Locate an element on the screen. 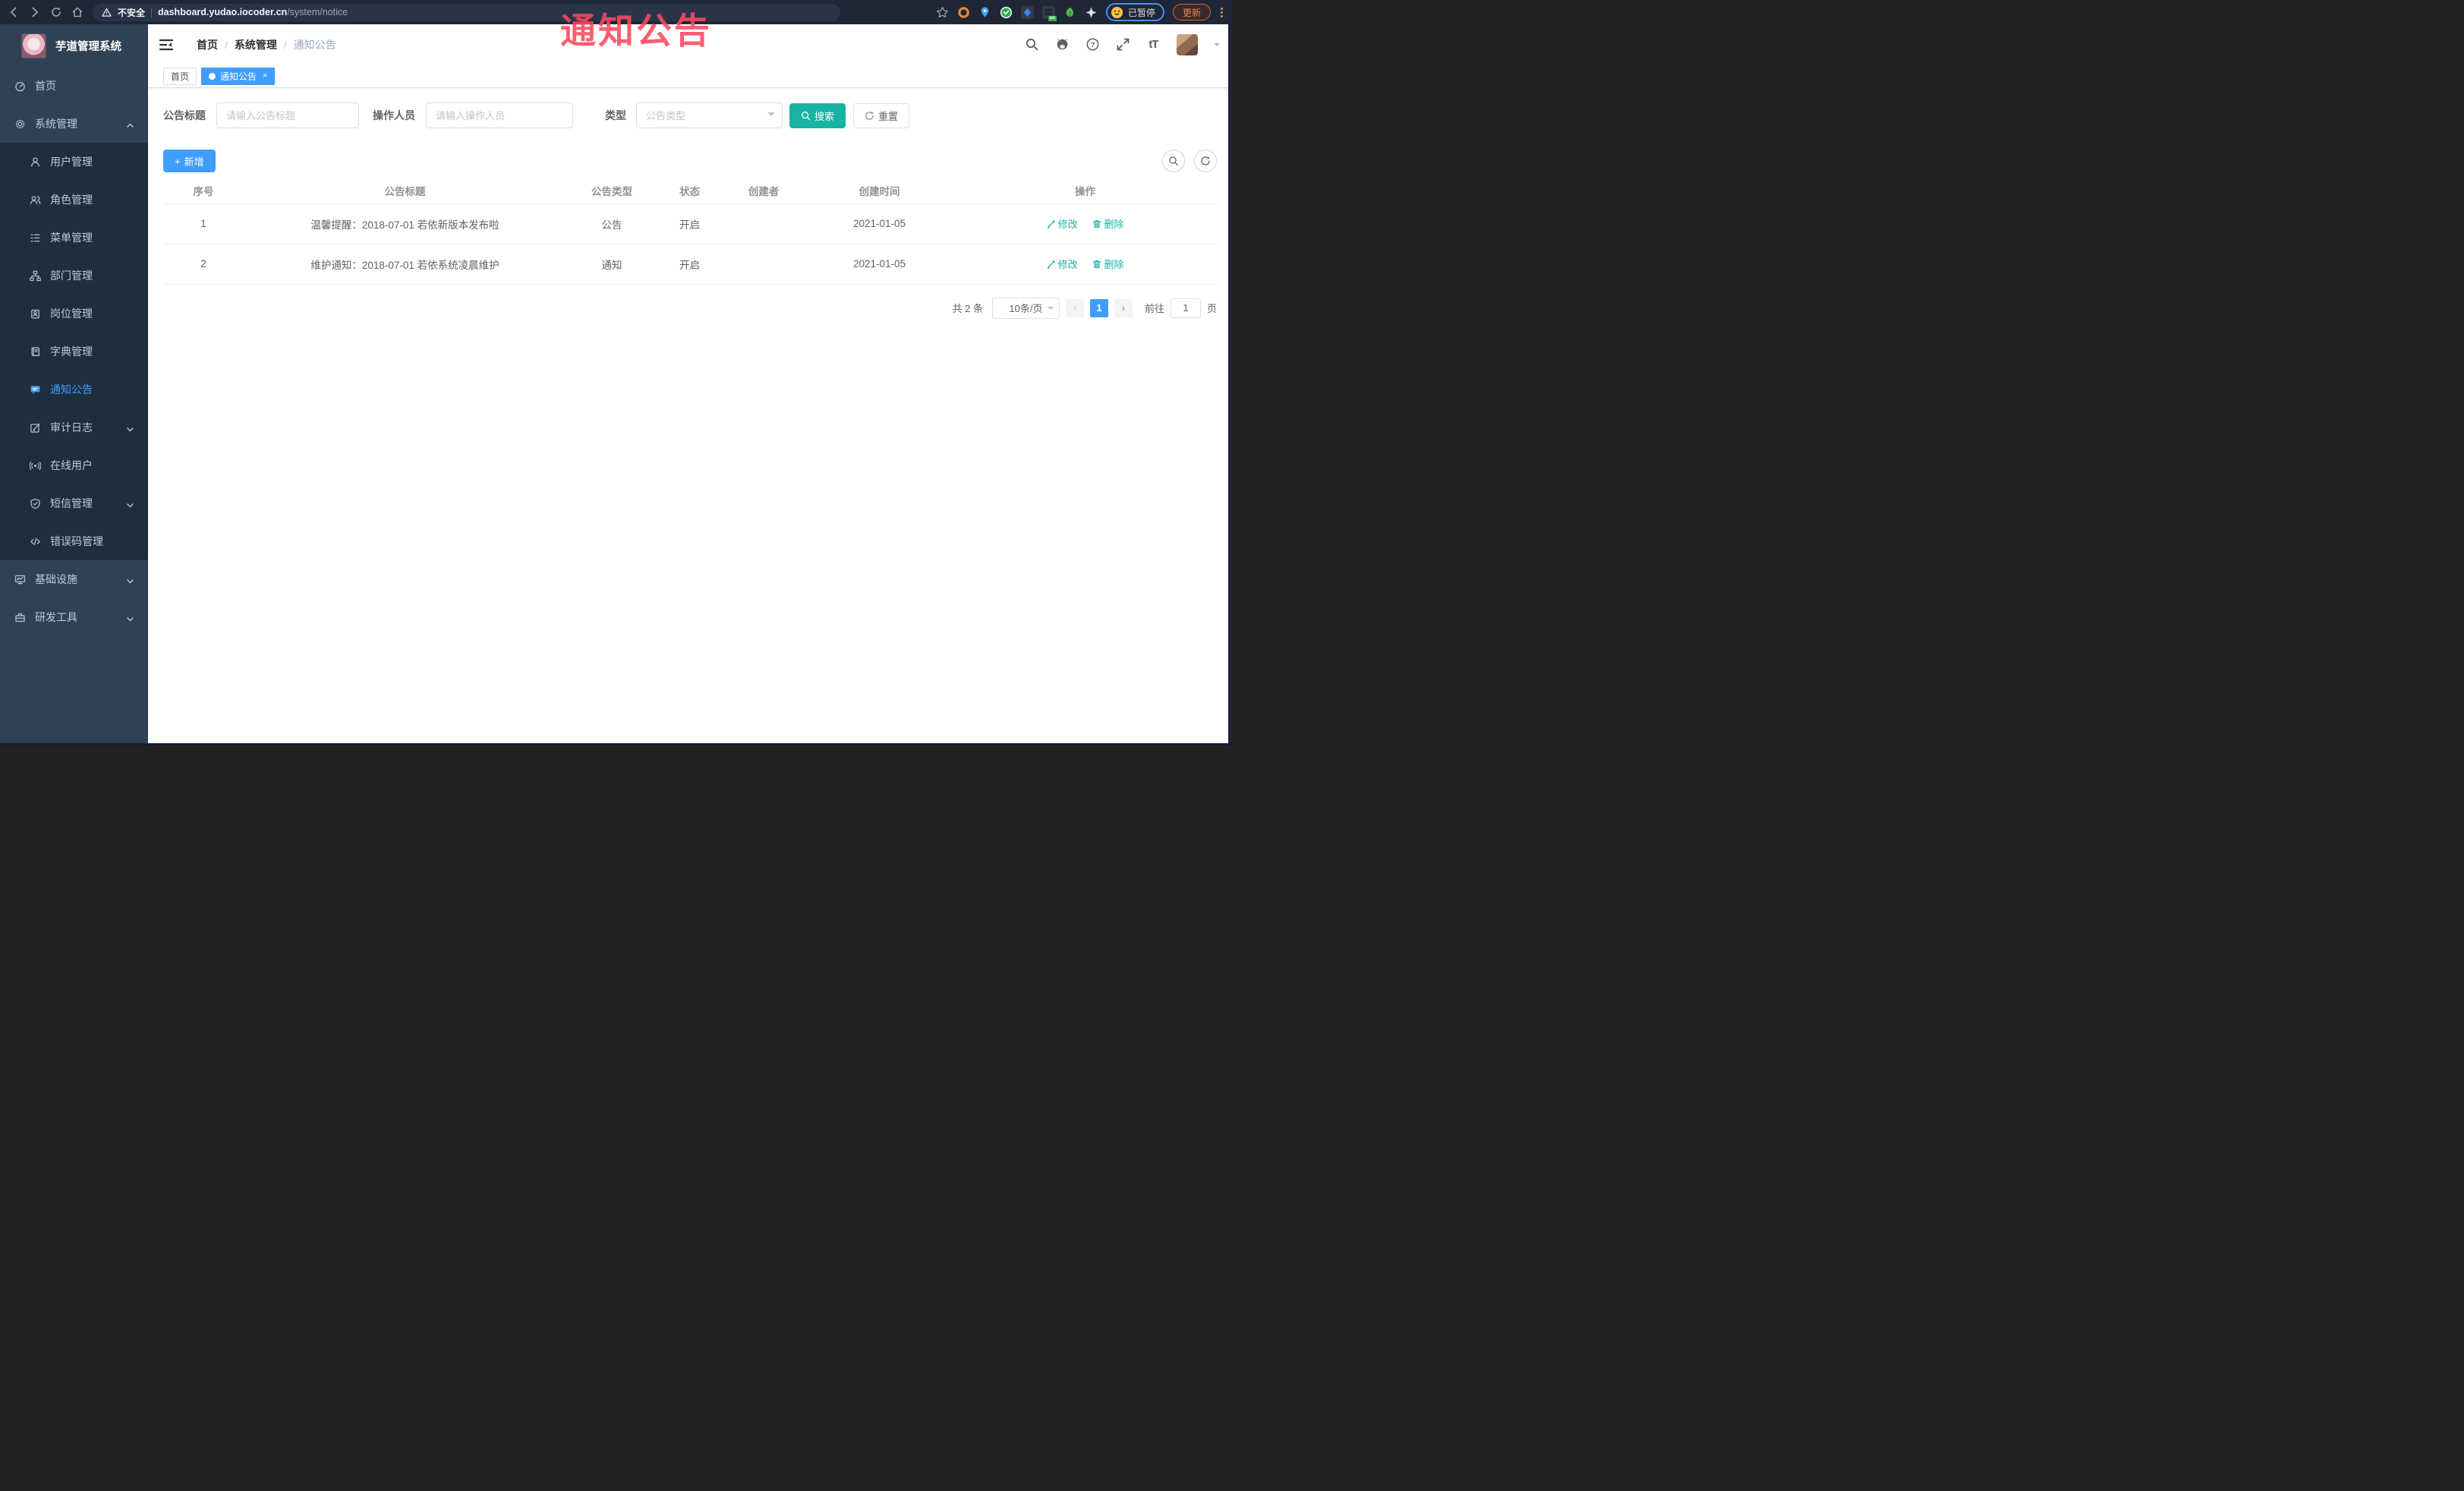 The image size is (2464, 1491). sidebar-item-dev-tools: 研发工具 is located at coordinates (74, 617).